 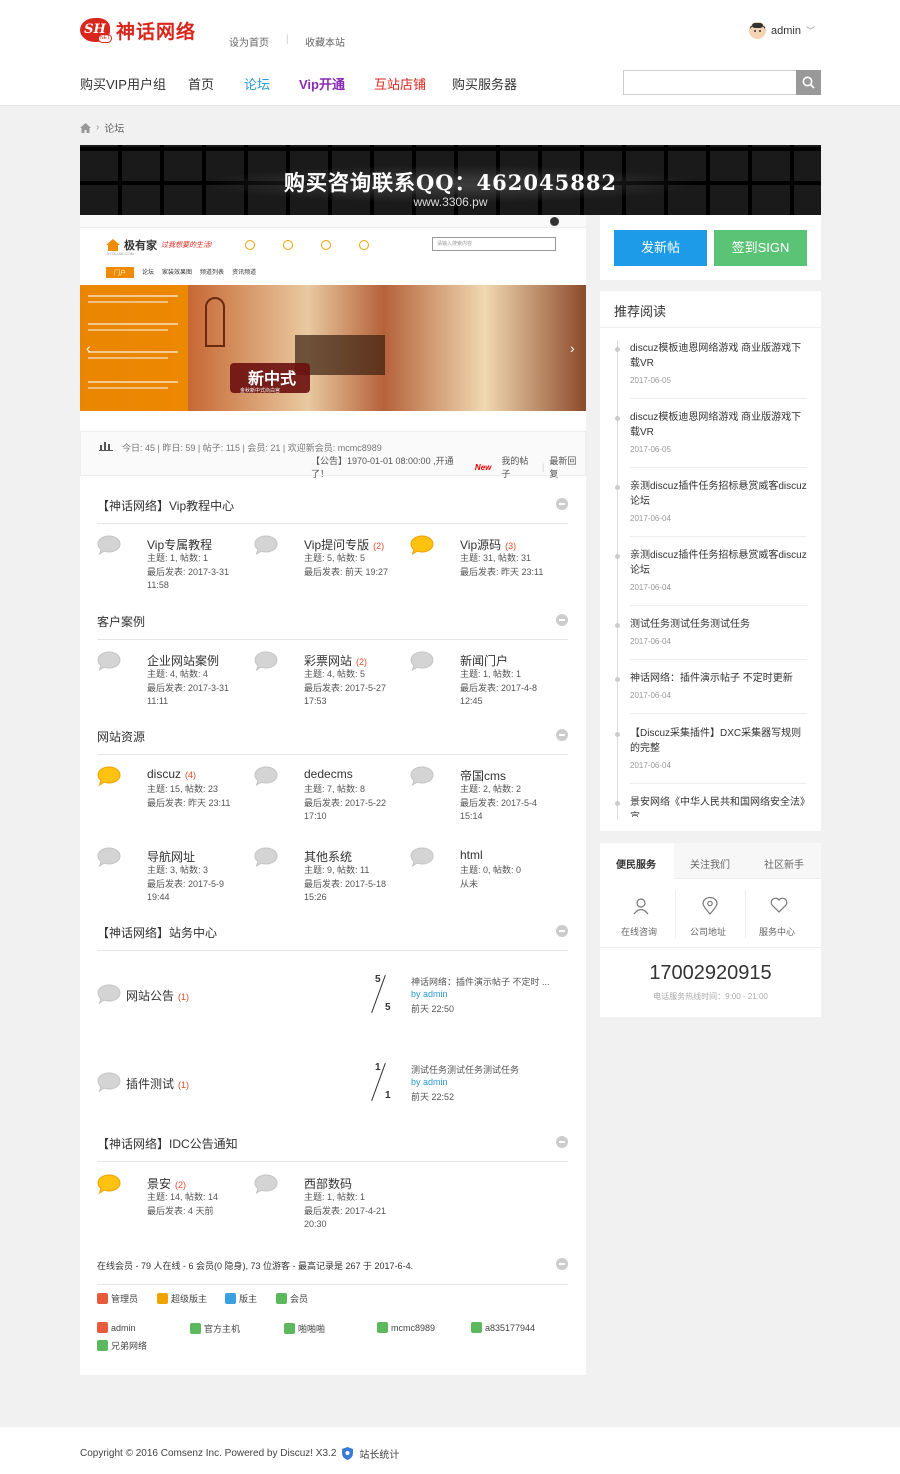 What do you see at coordinates (710, 82) in the screenshot?
I see `search-input` at bounding box center [710, 82].